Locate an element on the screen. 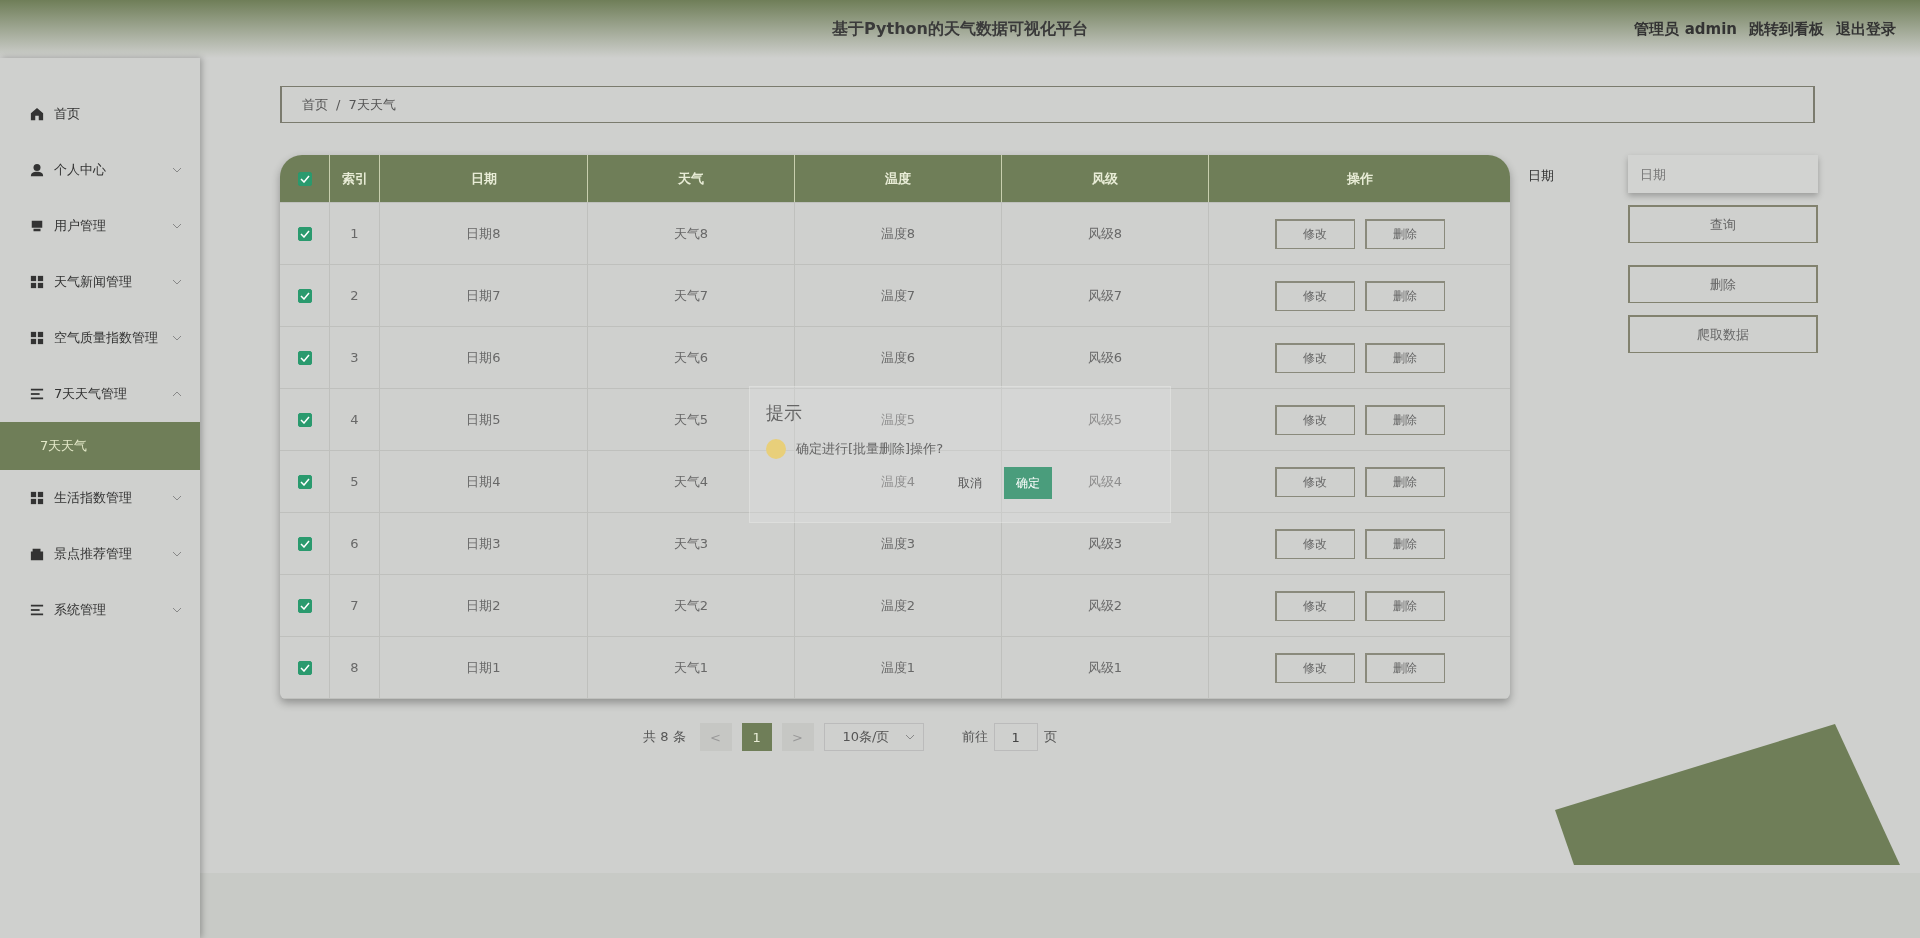 Image resolution: width=1920 pixels, height=938 pixels. total-count: 共 8 条 is located at coordinates (664, 737).